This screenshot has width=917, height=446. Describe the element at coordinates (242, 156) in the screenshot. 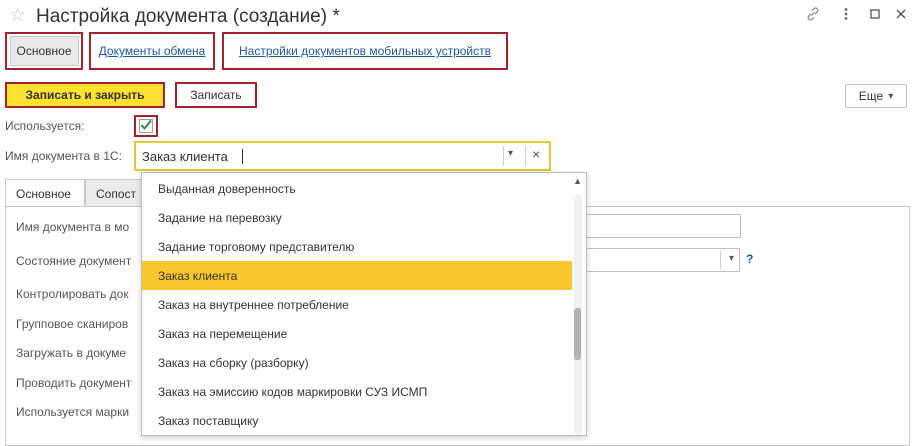

I see `text-cursor` at that location.